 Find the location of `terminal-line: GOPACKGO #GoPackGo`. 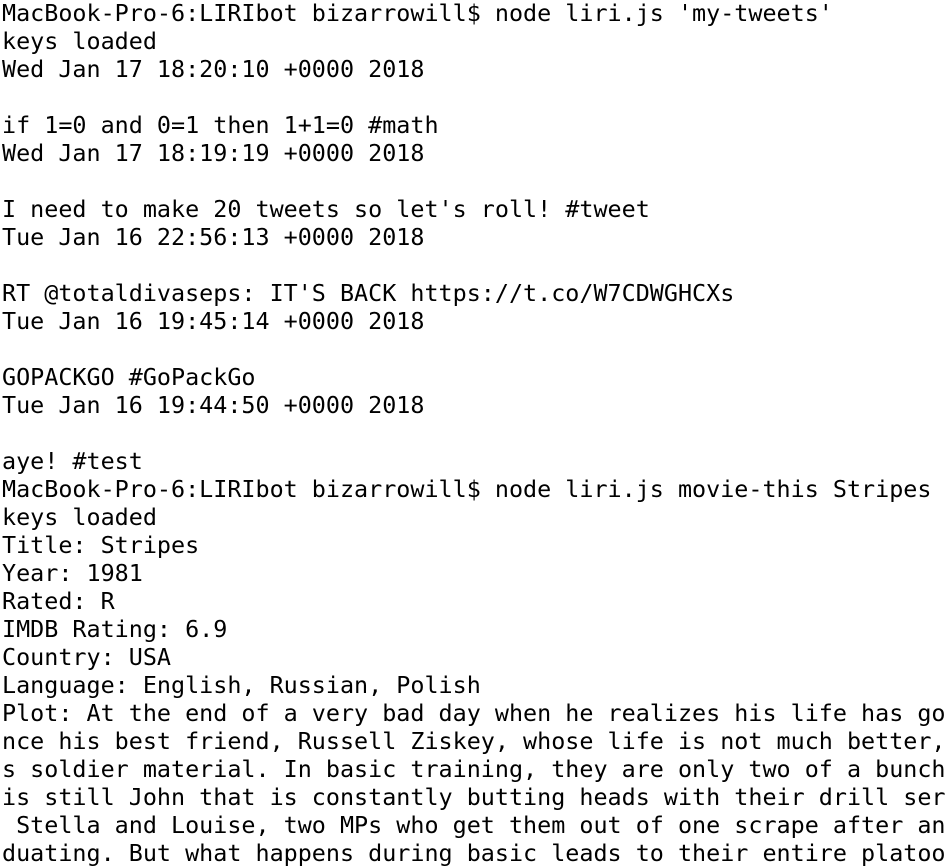

terminal-line: GOPACKGO #GoPackGo is located at coordinates (129, 377).